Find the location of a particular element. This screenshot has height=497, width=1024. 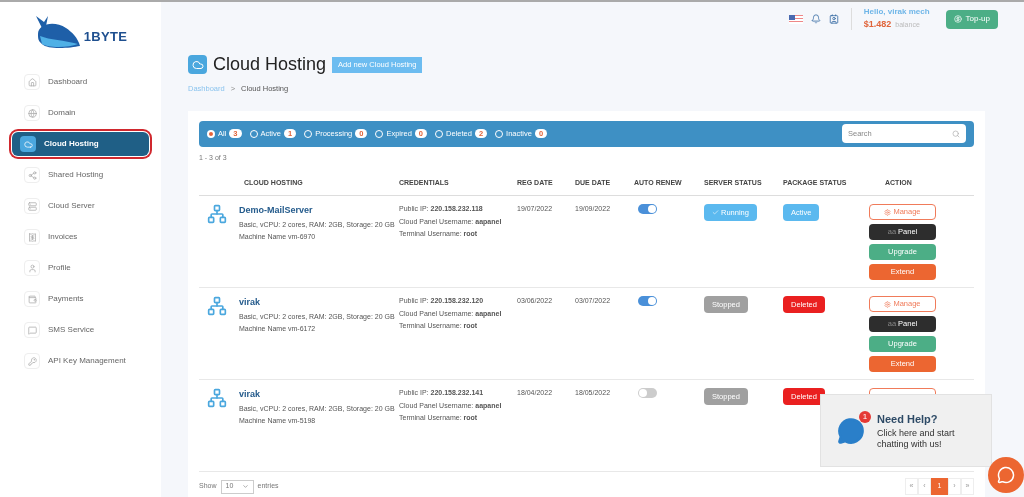

balance-amount: $1.482 is located at coordinates (877, 25).